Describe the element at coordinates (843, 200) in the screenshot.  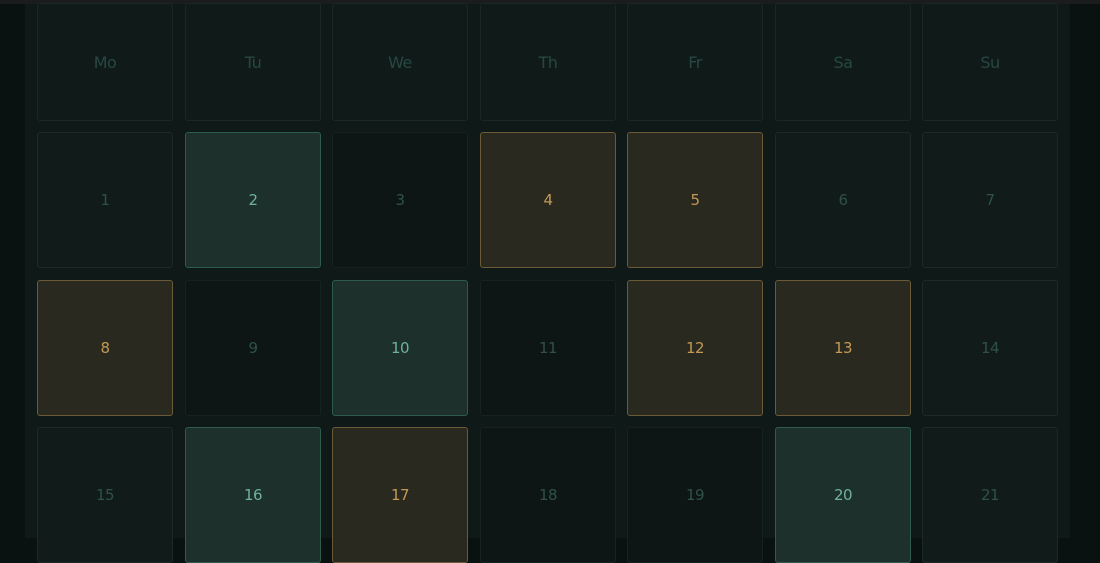
I see `day-cell-6: 6` at that location.